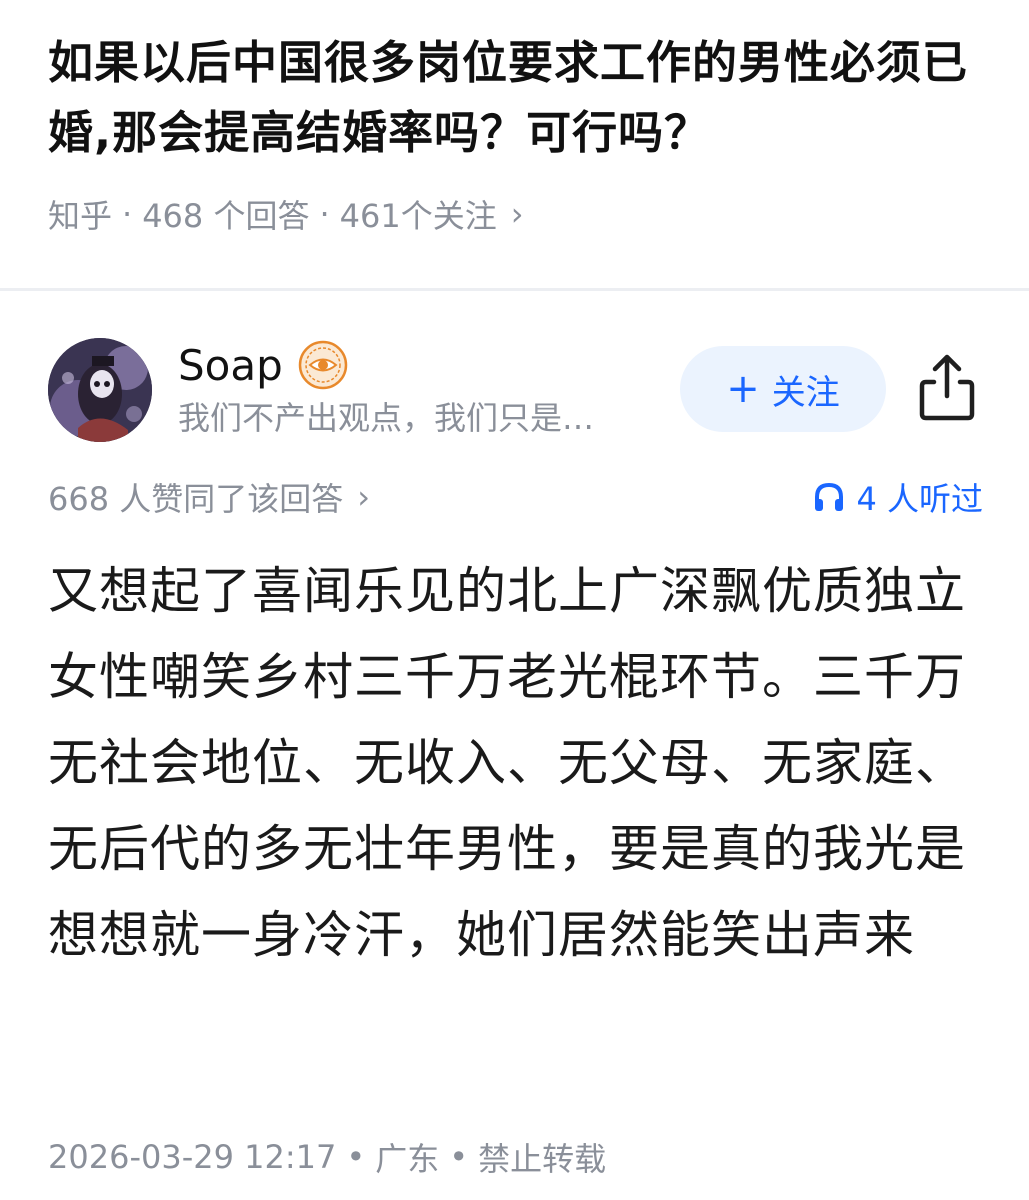 This screenshot has height=1200, width=1029. I want to click on upvote-count: 668 人赞同了该回答 ›, so click(209, 497).